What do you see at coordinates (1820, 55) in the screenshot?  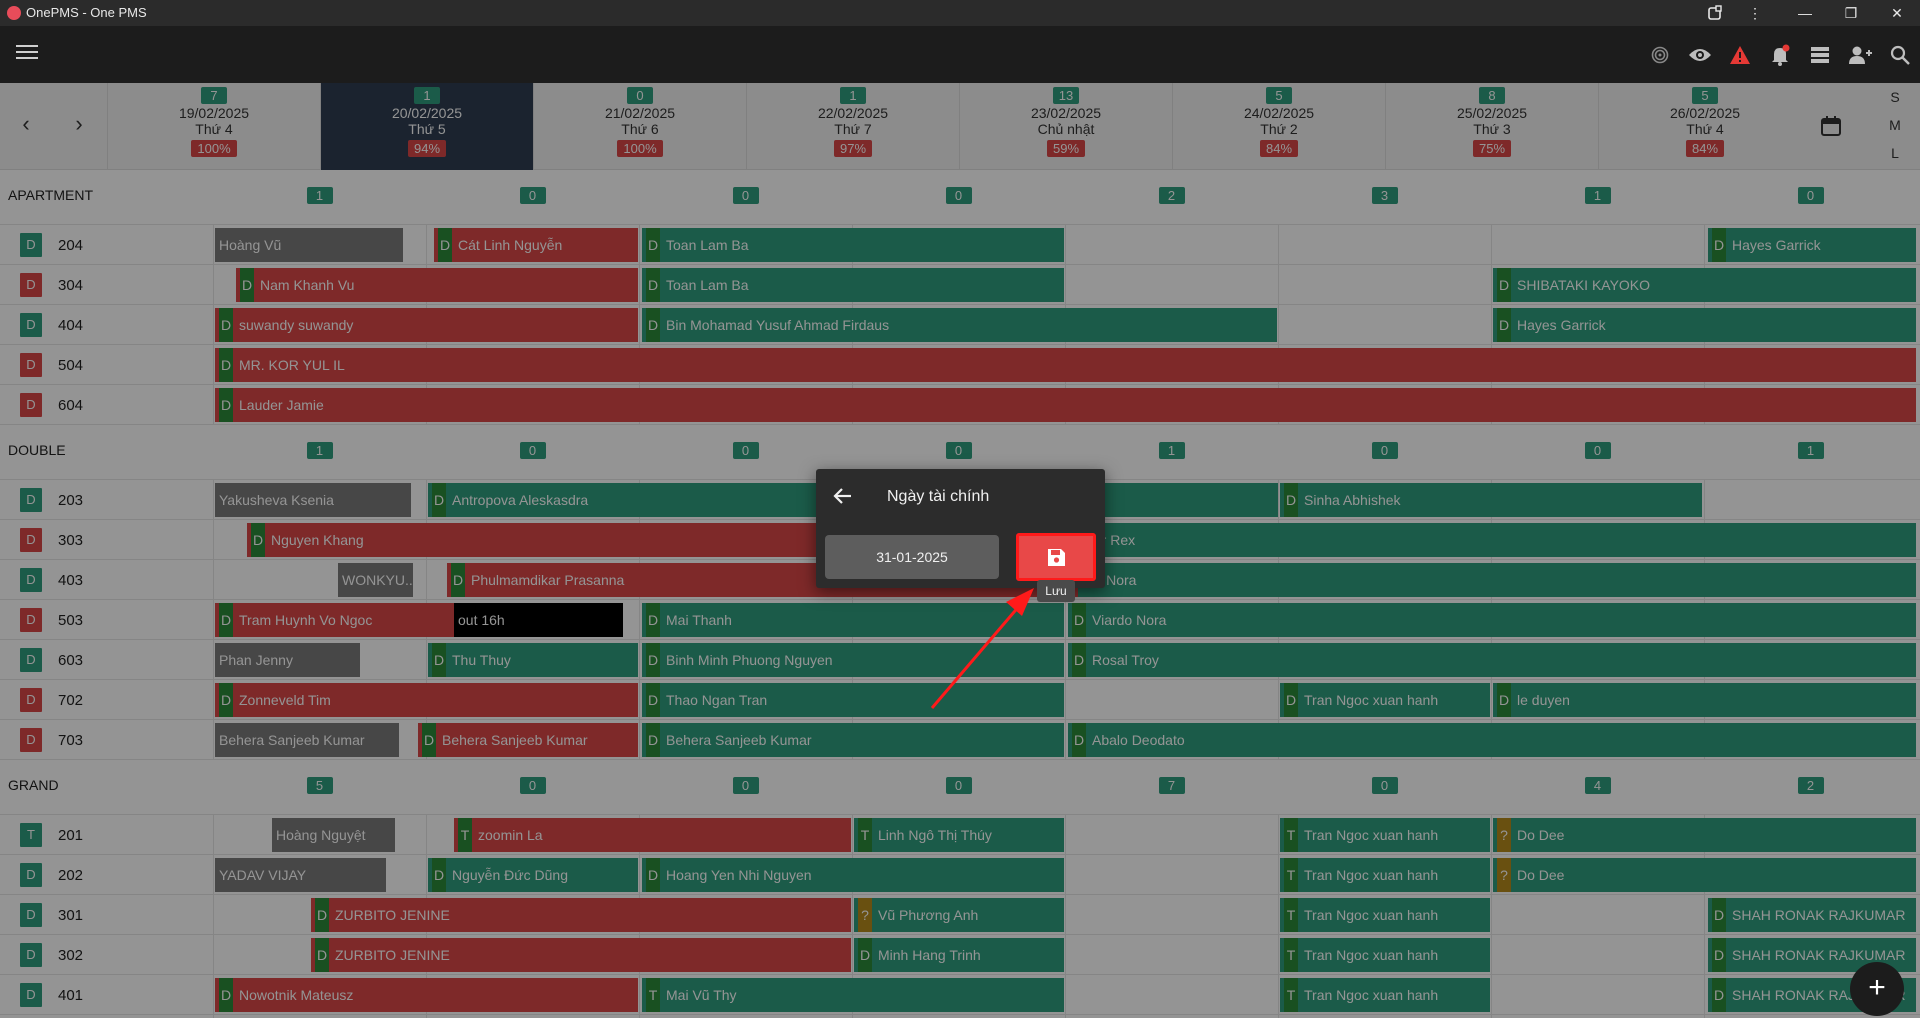 I see `list-view-icon` at bounding box center [1820, 55].